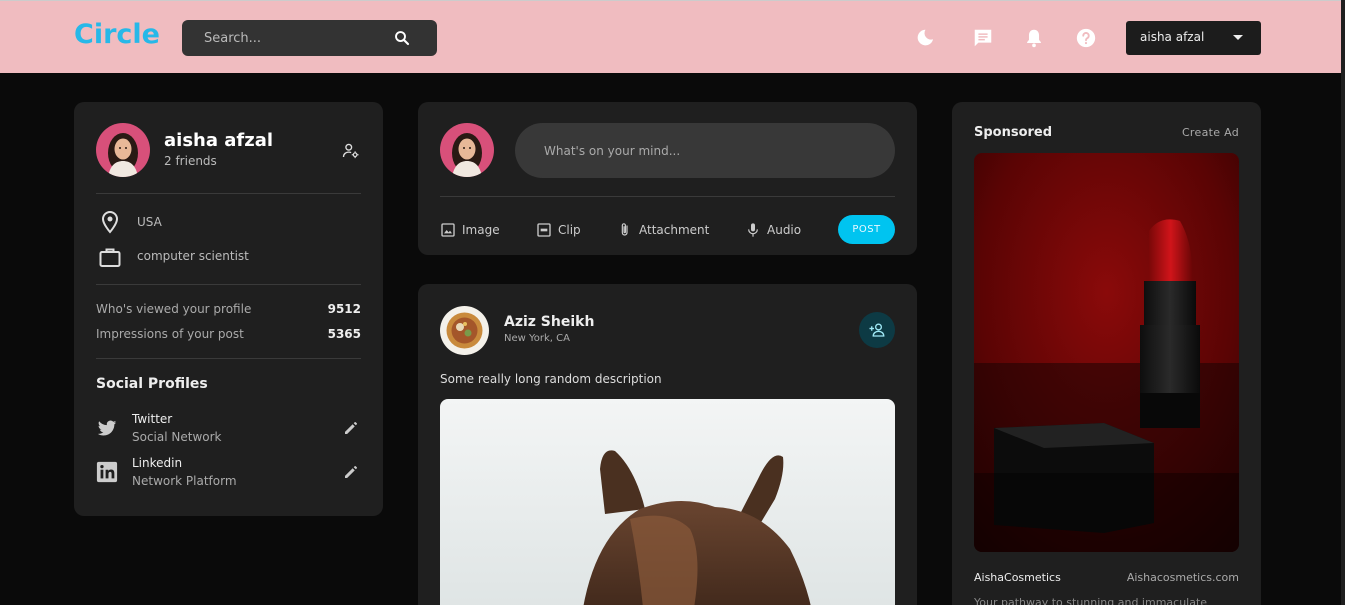  What do you see at coordinates (1343, 302) in the screenshot?
I see `scrollbar` at bounding box center [1343, 302].